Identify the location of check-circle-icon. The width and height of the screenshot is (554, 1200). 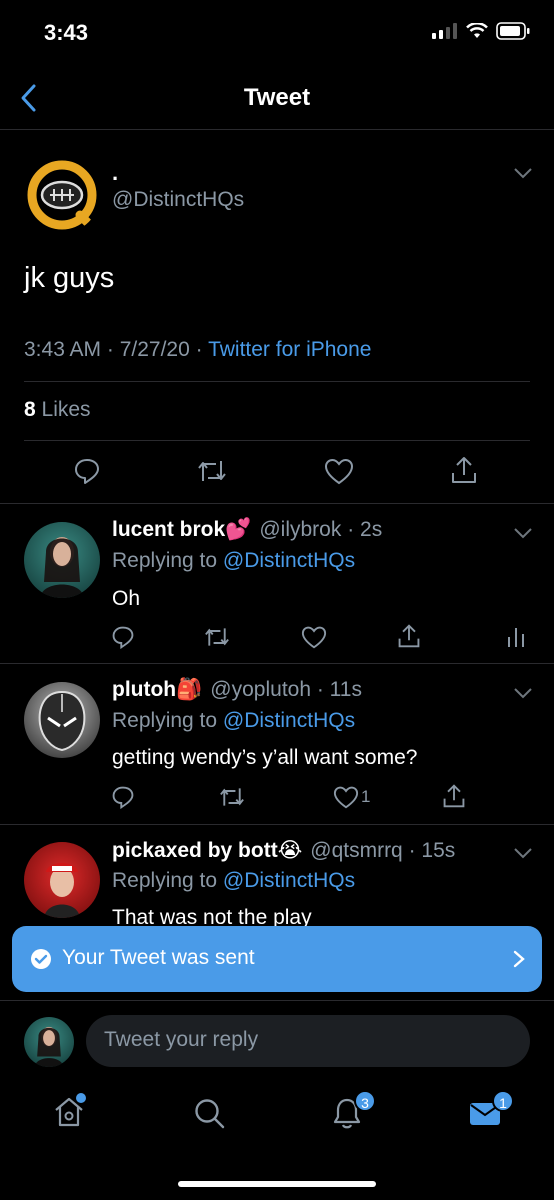
(41, 959).